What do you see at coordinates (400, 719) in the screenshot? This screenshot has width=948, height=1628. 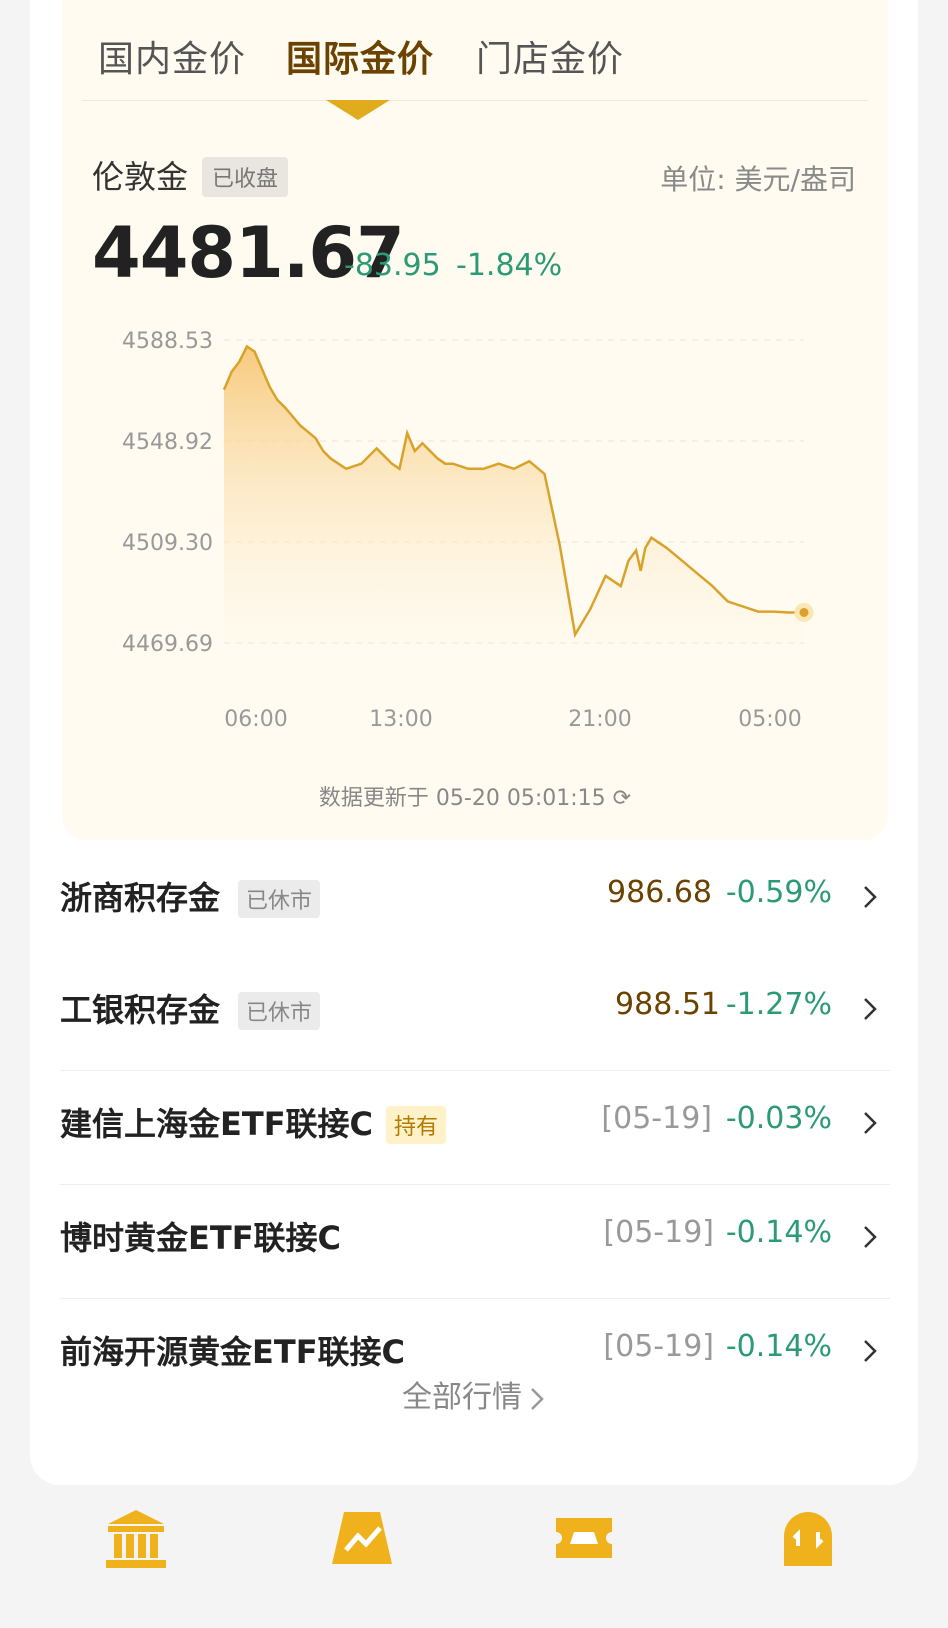 I see `x-tick-label: 13:00` at bounding box center [400, 719].